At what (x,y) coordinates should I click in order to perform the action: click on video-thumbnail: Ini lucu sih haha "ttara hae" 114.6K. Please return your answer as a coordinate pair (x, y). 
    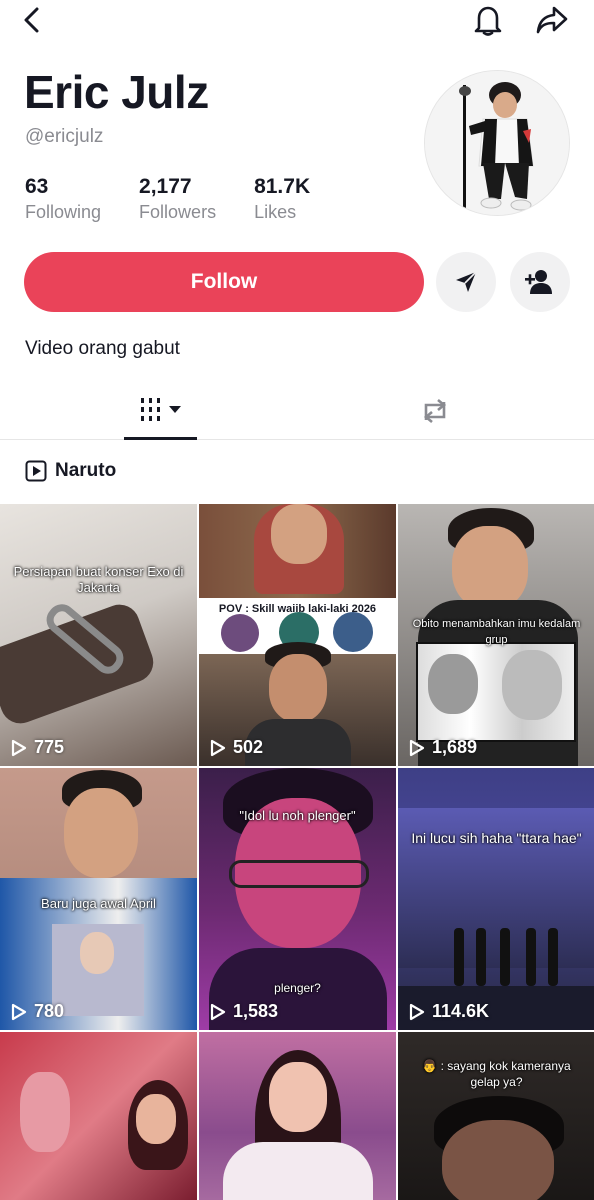
    Looking at the image, I should click on (496, 899).